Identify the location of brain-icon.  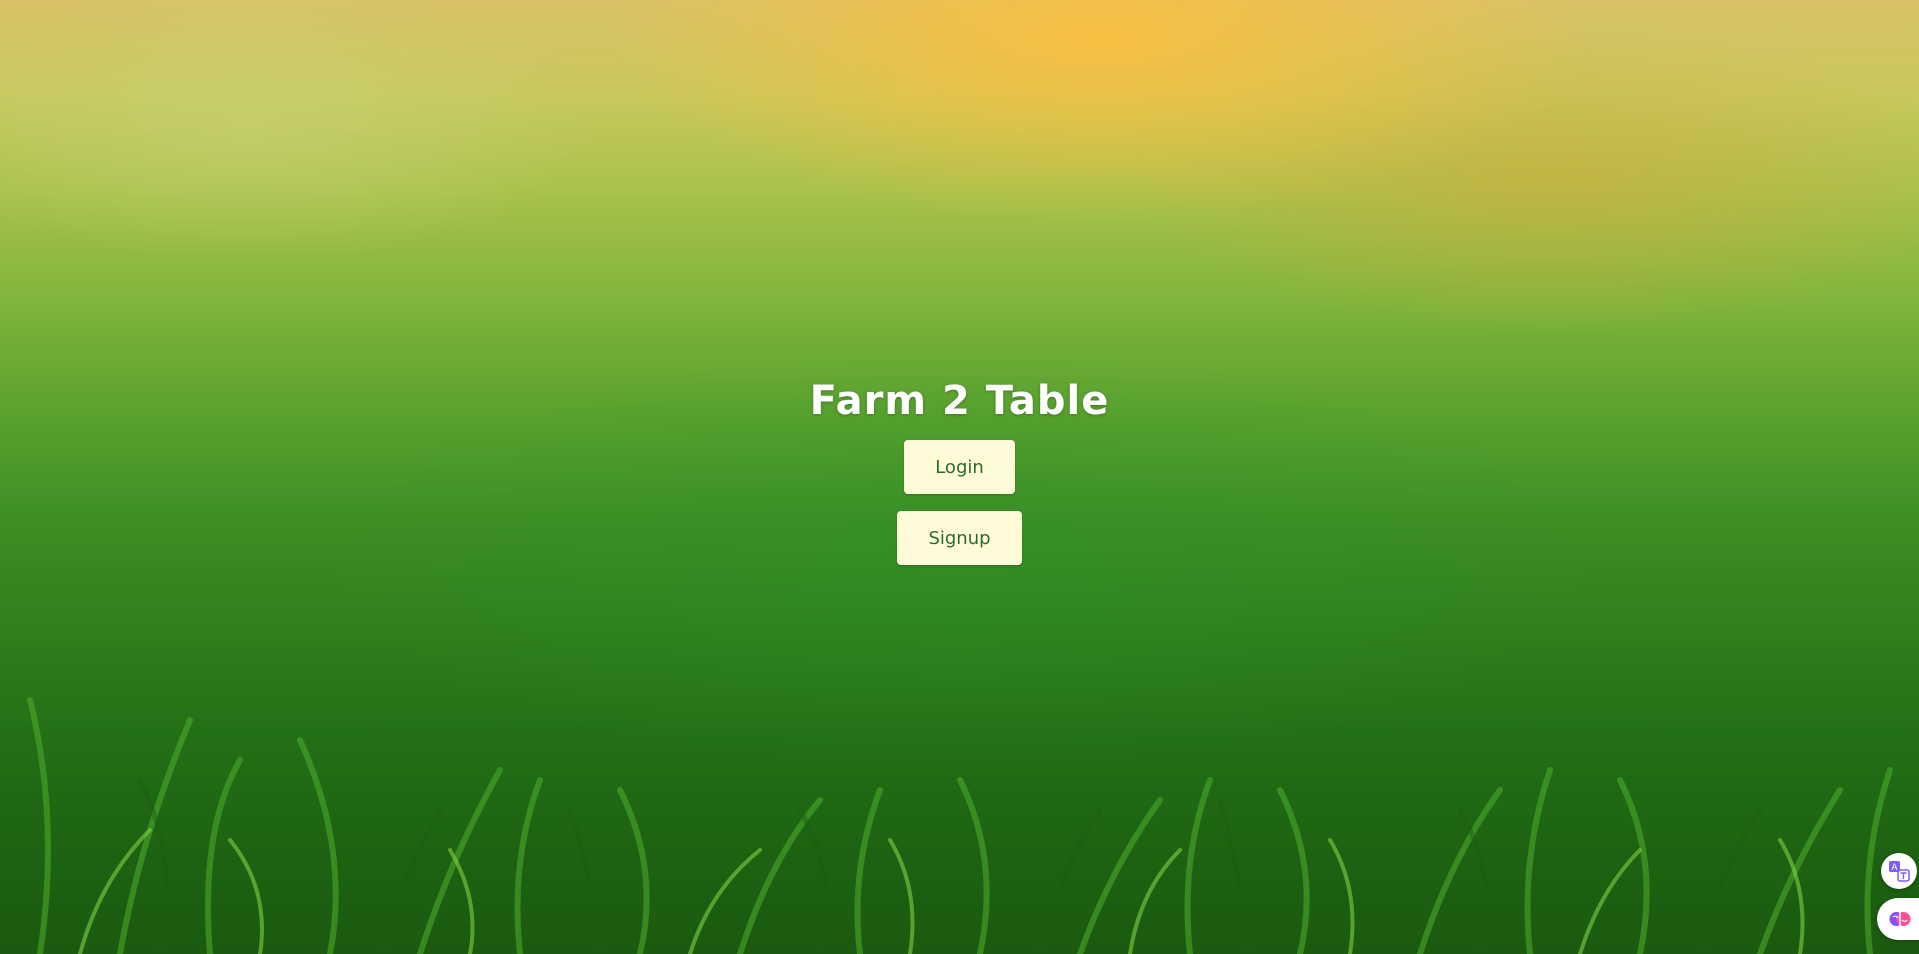
(1900, 919).